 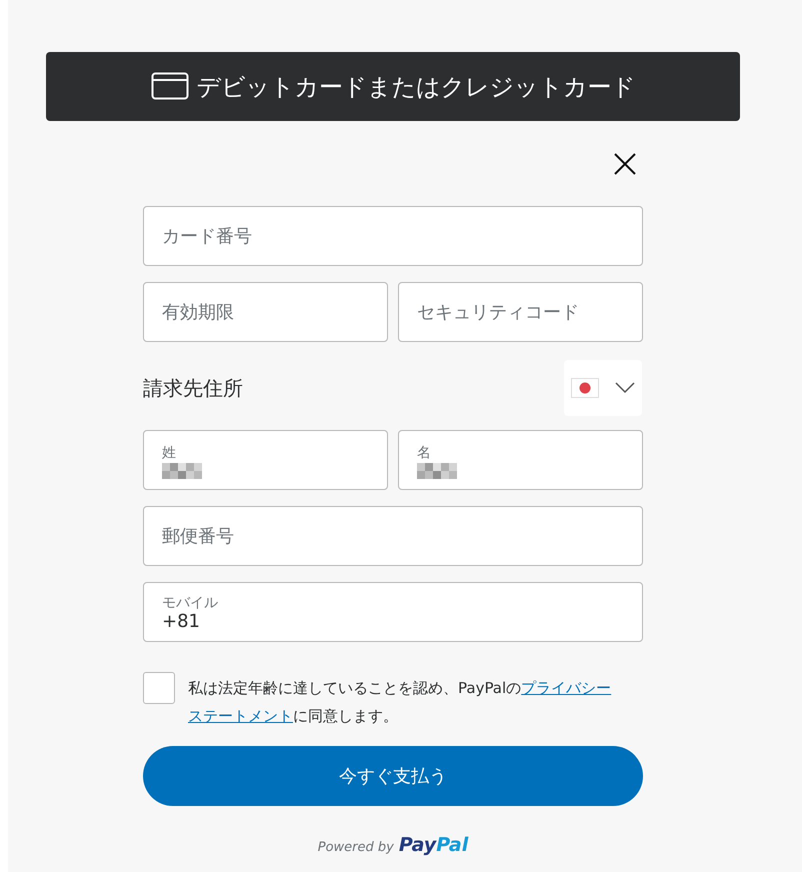 I want to click on input-field: 有効期限, so click(x=265, y=312).